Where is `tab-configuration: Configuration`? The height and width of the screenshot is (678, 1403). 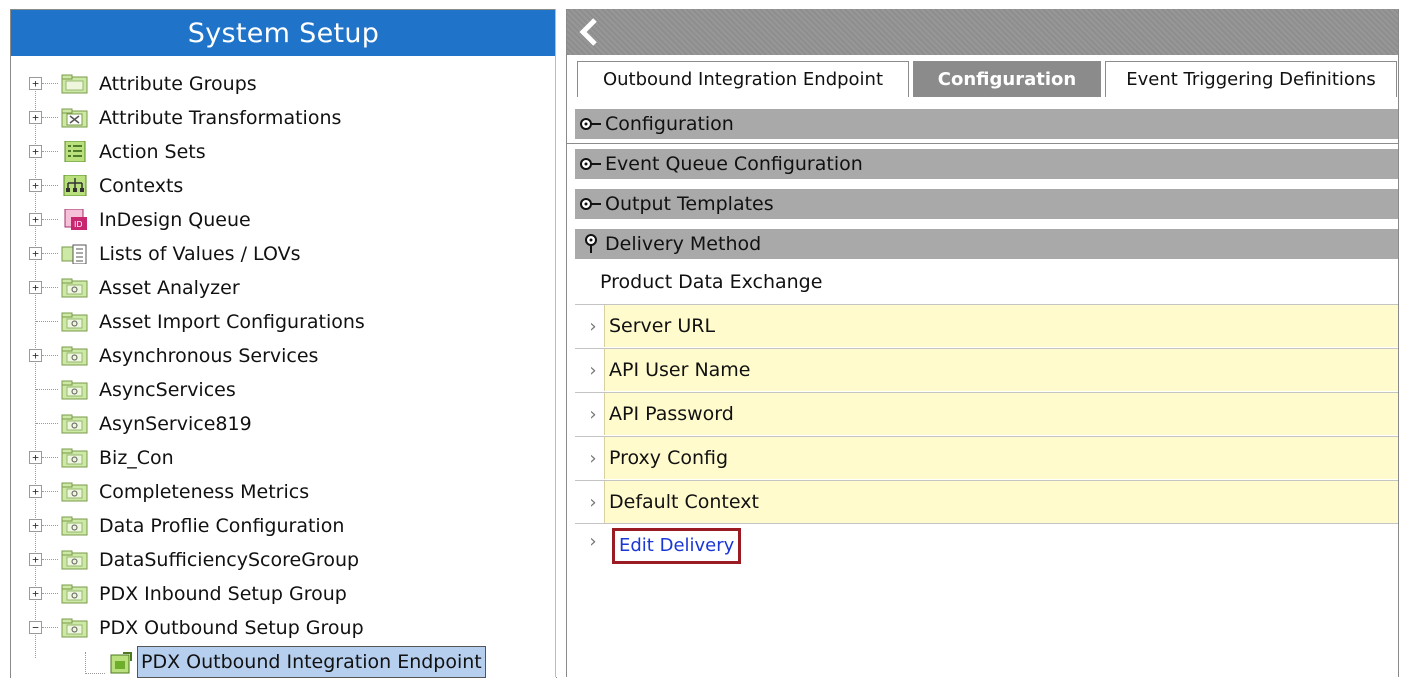 tab-configuration: Configuration is located at coordinates (1007, 79).